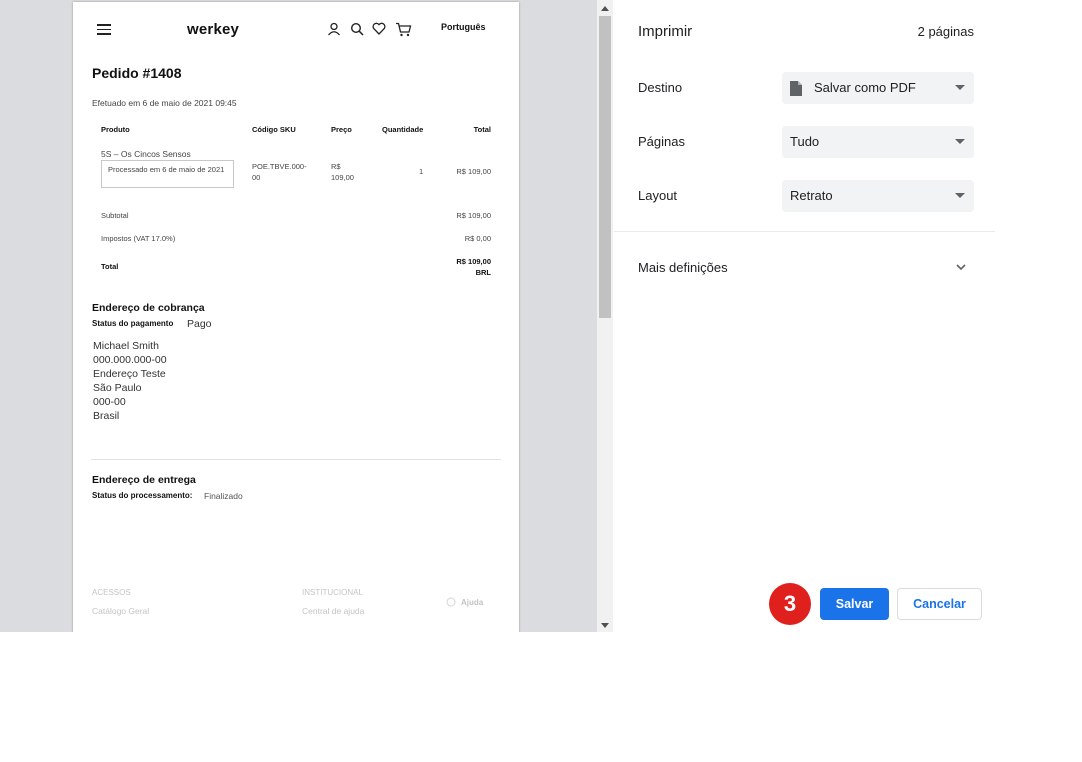 The width and height of the screenshot is (1082, 762). Describe the element at coordinates (796, 88) in the screenshot. I see `document-icon` at that location.